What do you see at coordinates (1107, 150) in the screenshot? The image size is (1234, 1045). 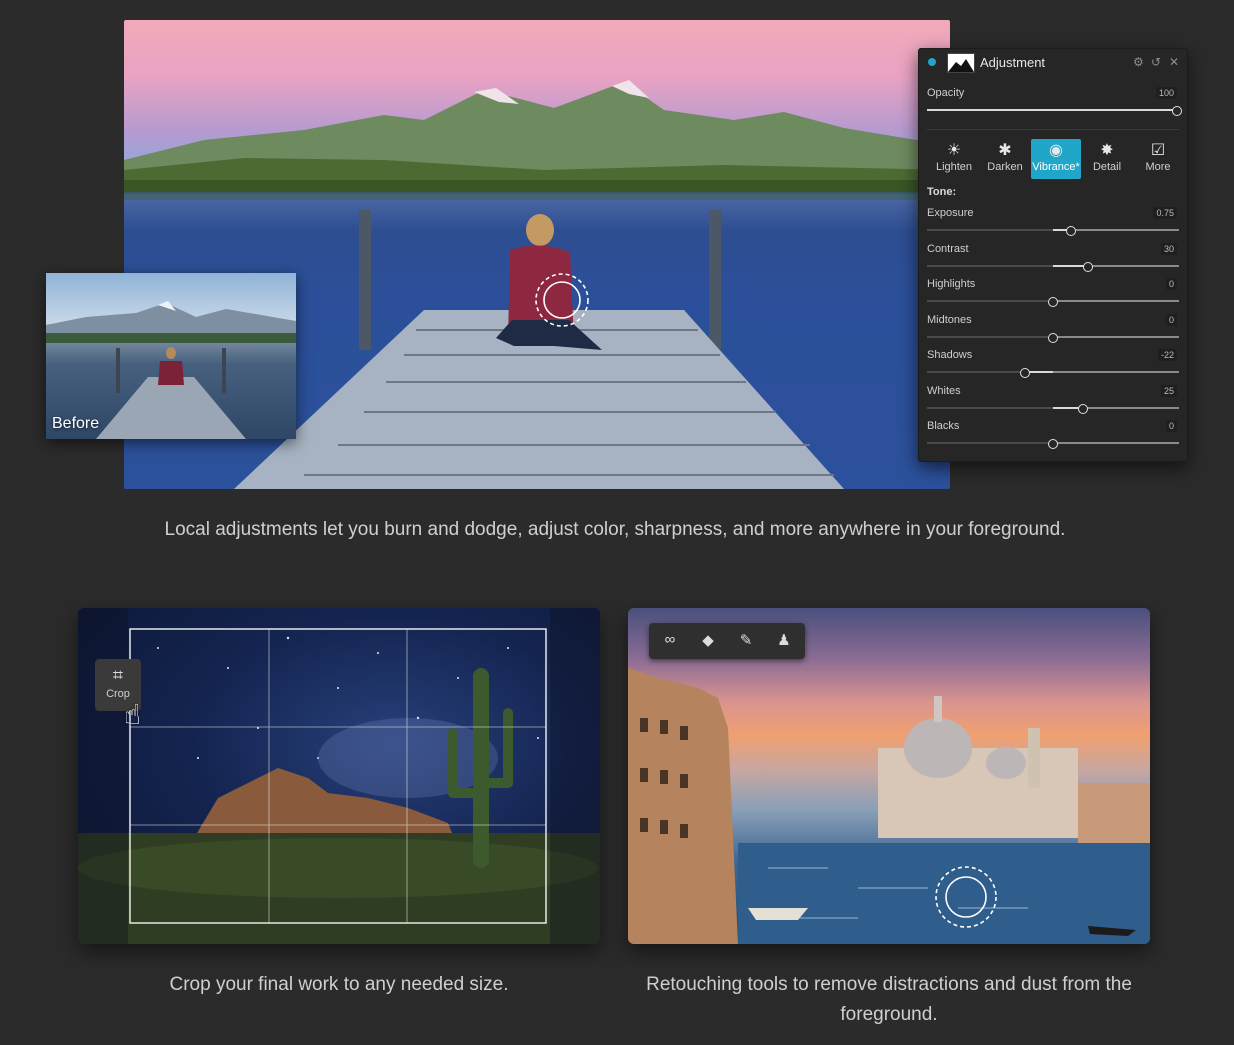 I see `detail-icon: ✸` at bounding box center [1107, 150].